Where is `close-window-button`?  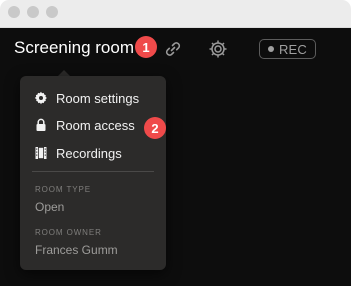
close-window-button is located at coordinates (14, 12).